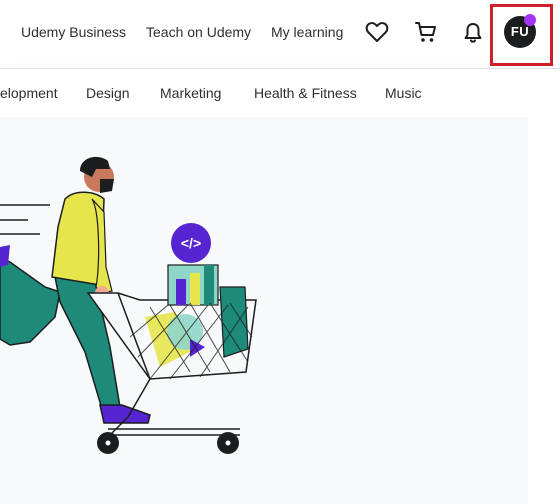 This screenshot has height=504, width=560. I want to click on nav-teach-on-udemy: Teach on Udemy, so click(198, 32).